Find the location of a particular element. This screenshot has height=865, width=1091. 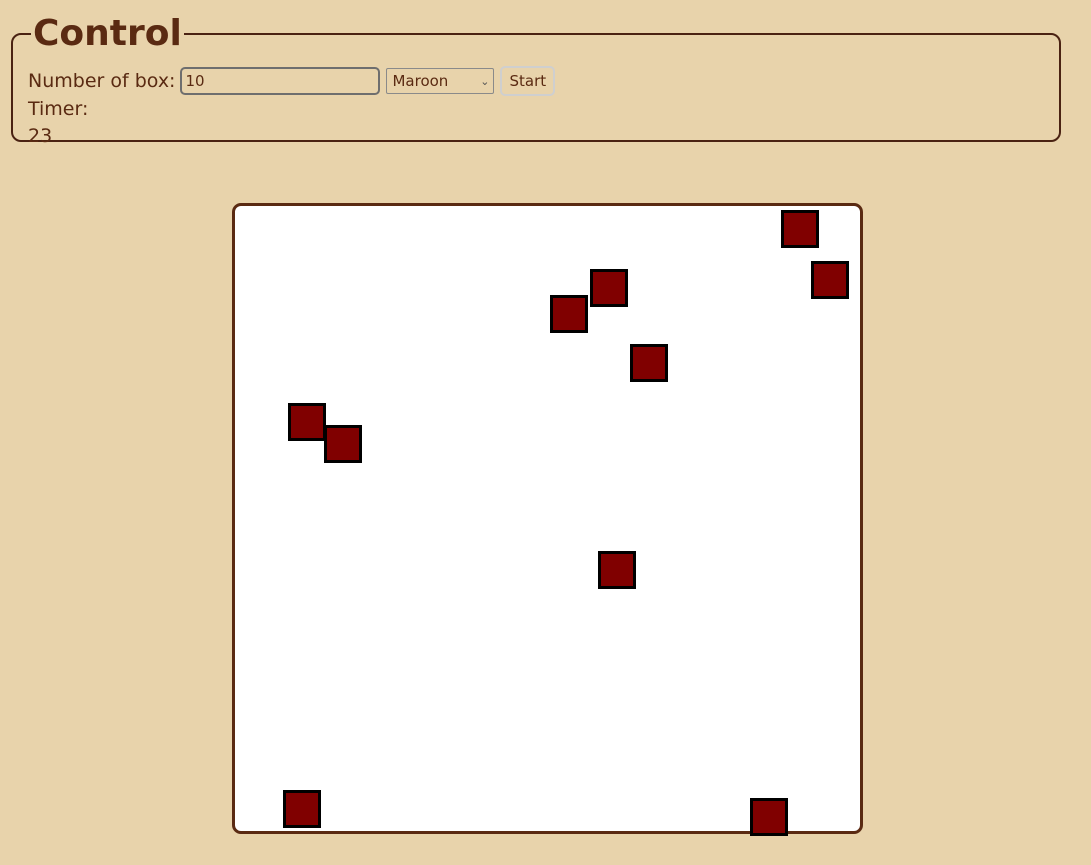

control-row: Number of box: Maroon ⌄ Start is located at coordinates (292, 81).